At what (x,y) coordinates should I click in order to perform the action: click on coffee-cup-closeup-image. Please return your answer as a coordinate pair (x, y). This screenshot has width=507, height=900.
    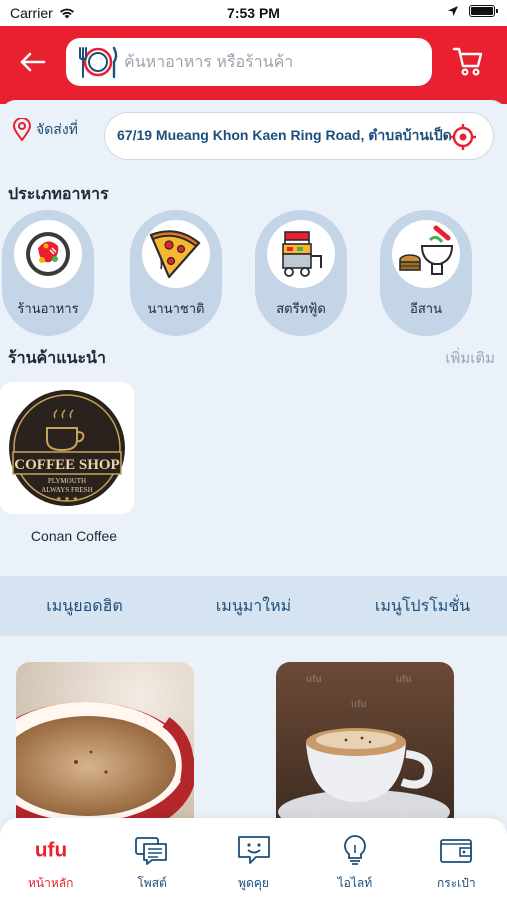
    Looking at the image, I should click on (105, 747).